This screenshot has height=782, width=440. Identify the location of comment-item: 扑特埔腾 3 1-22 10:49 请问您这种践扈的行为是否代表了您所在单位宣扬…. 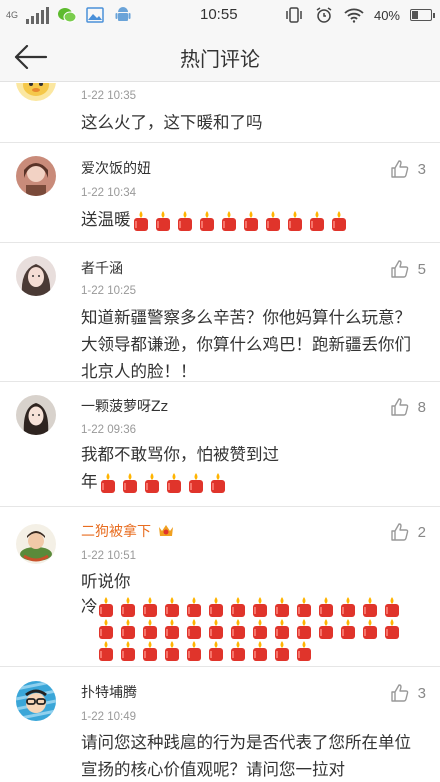
(220, 724).